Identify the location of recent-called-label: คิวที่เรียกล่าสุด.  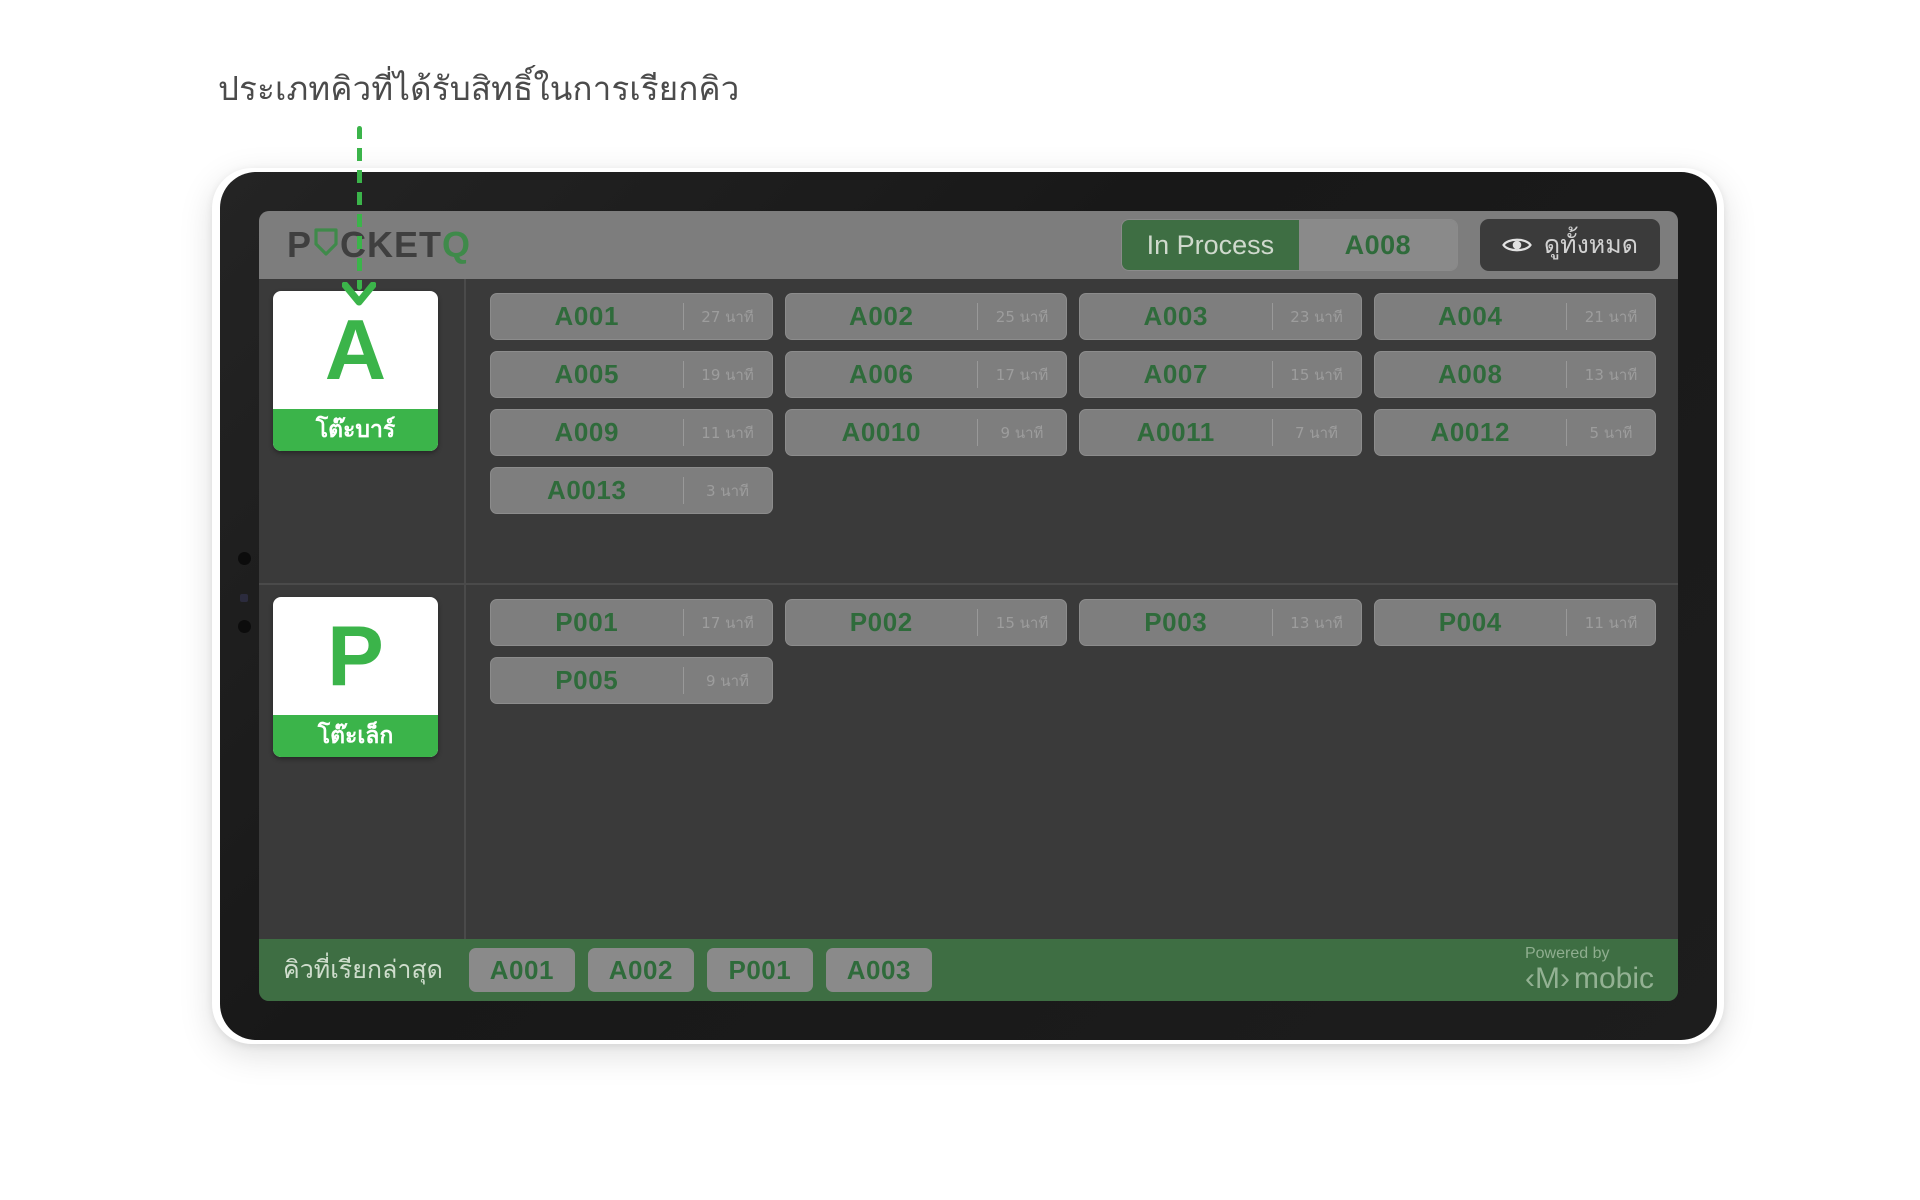
(363, 969).